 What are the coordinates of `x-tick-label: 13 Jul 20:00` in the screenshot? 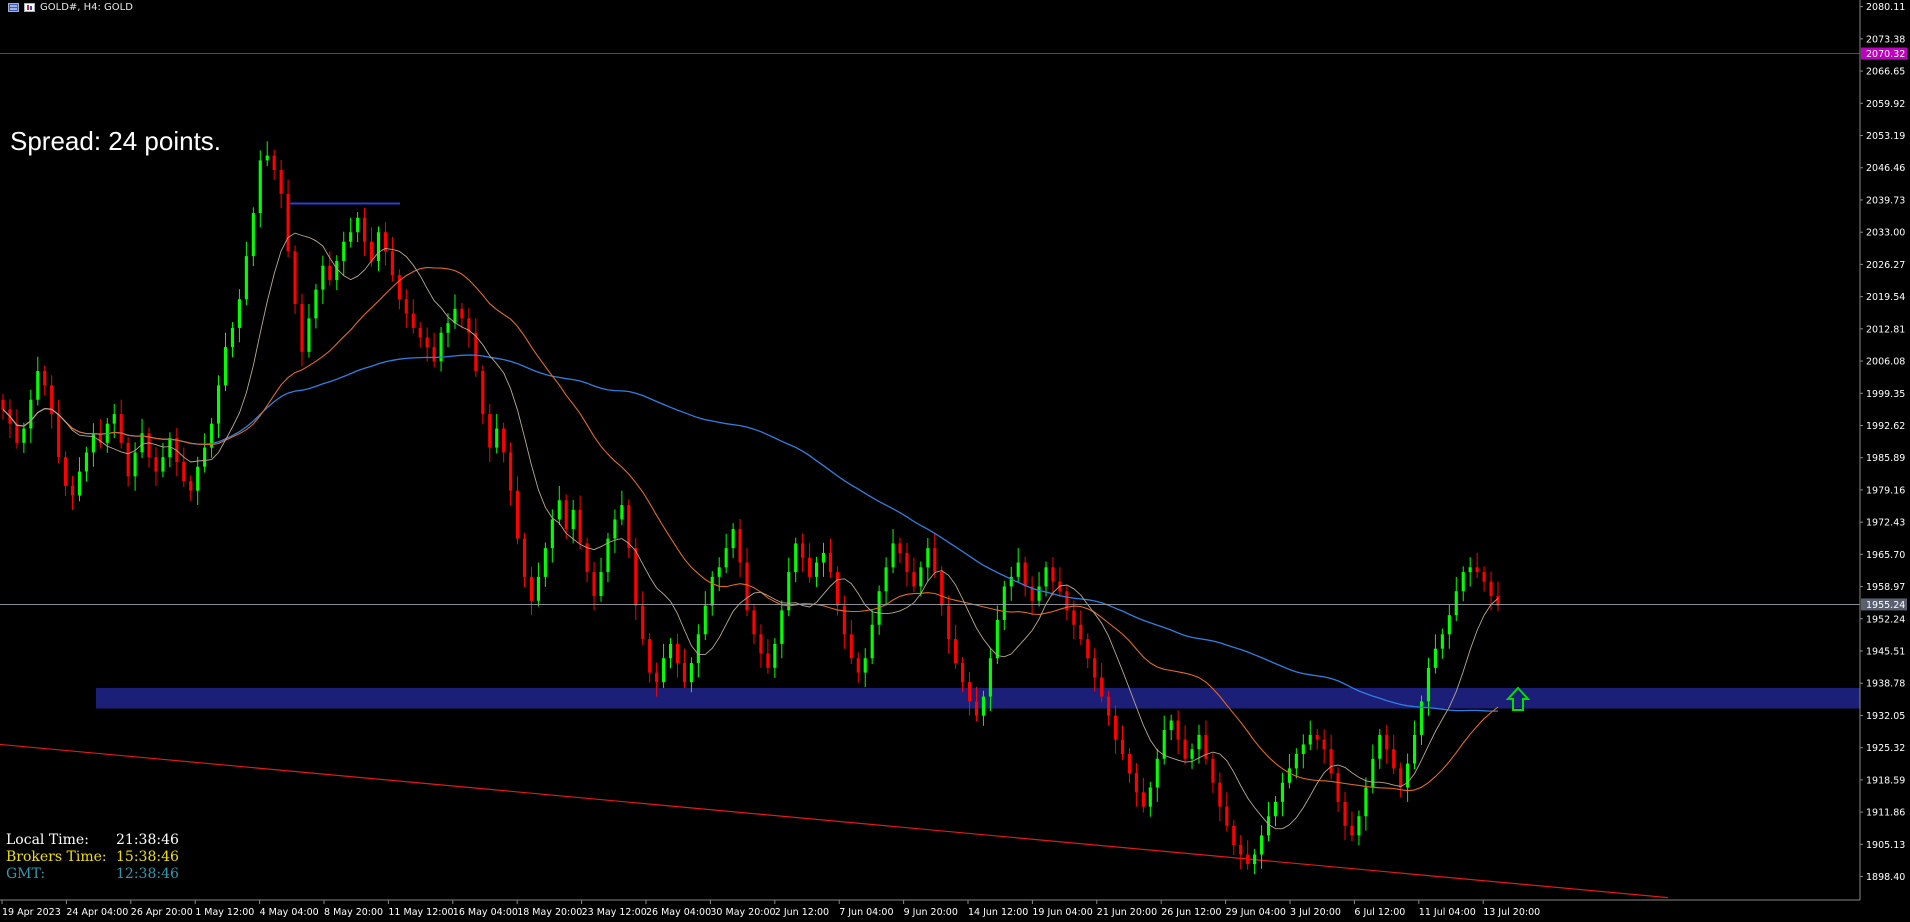 It's located at (1511, 912).